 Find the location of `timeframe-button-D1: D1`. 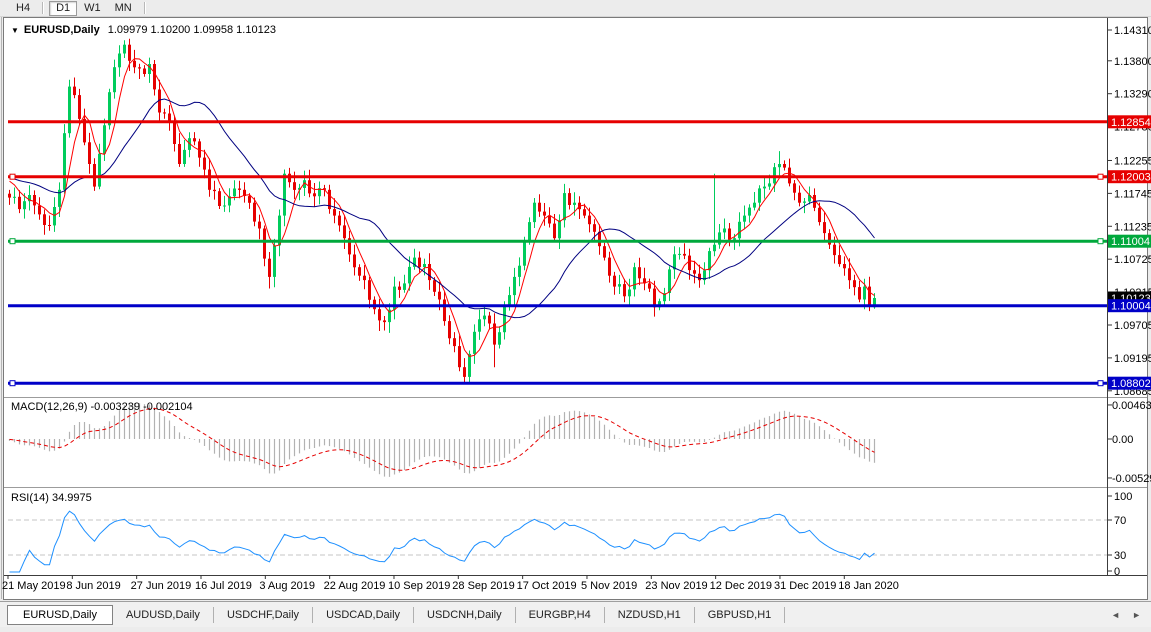

timeframe-button-D1: D1 is located at coordinates (63, 8).